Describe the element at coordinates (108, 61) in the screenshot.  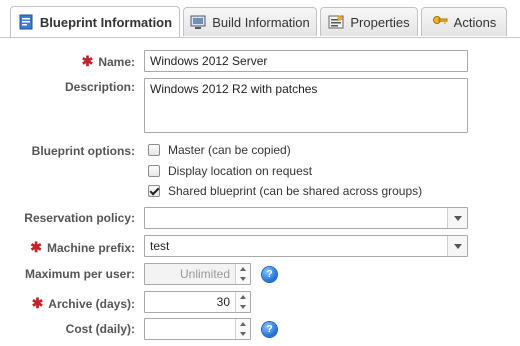
I see `name-label: ✱ Name:` at that location.